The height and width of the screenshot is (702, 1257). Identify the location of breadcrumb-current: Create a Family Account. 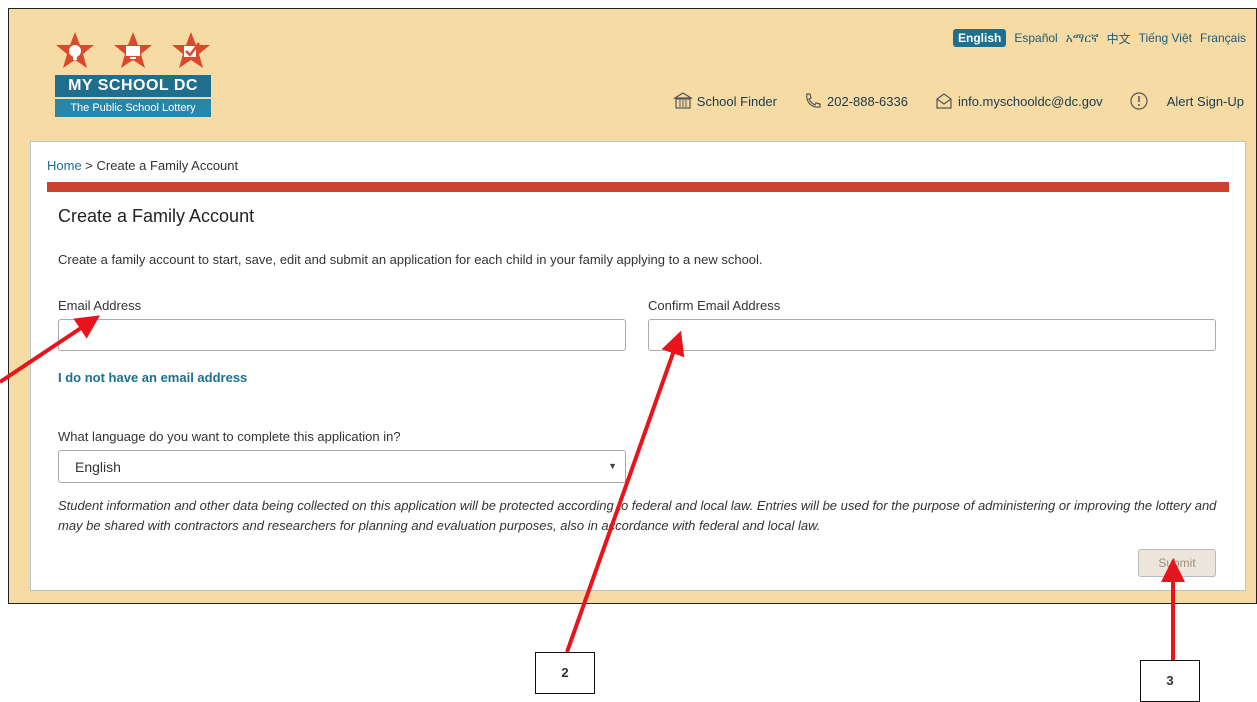
(167, 165).